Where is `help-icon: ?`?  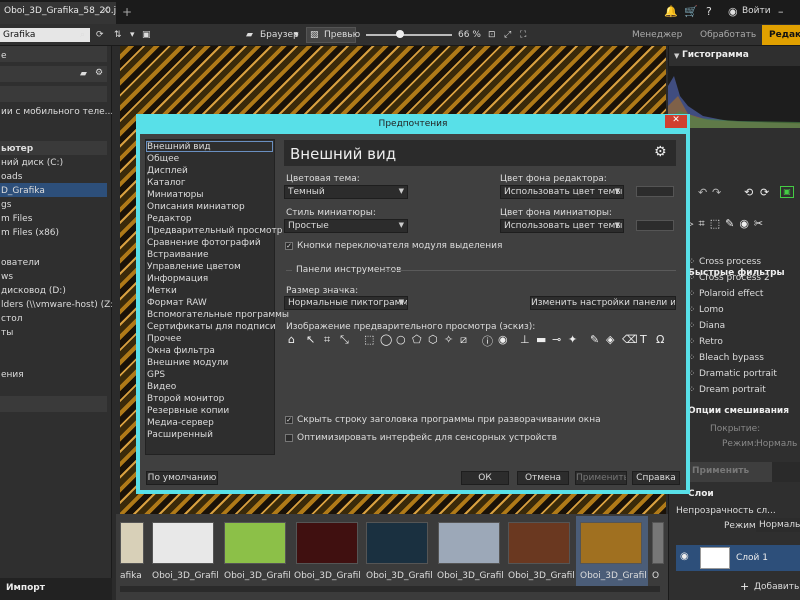 help-icon: ? is located at coordinates (709, 11).